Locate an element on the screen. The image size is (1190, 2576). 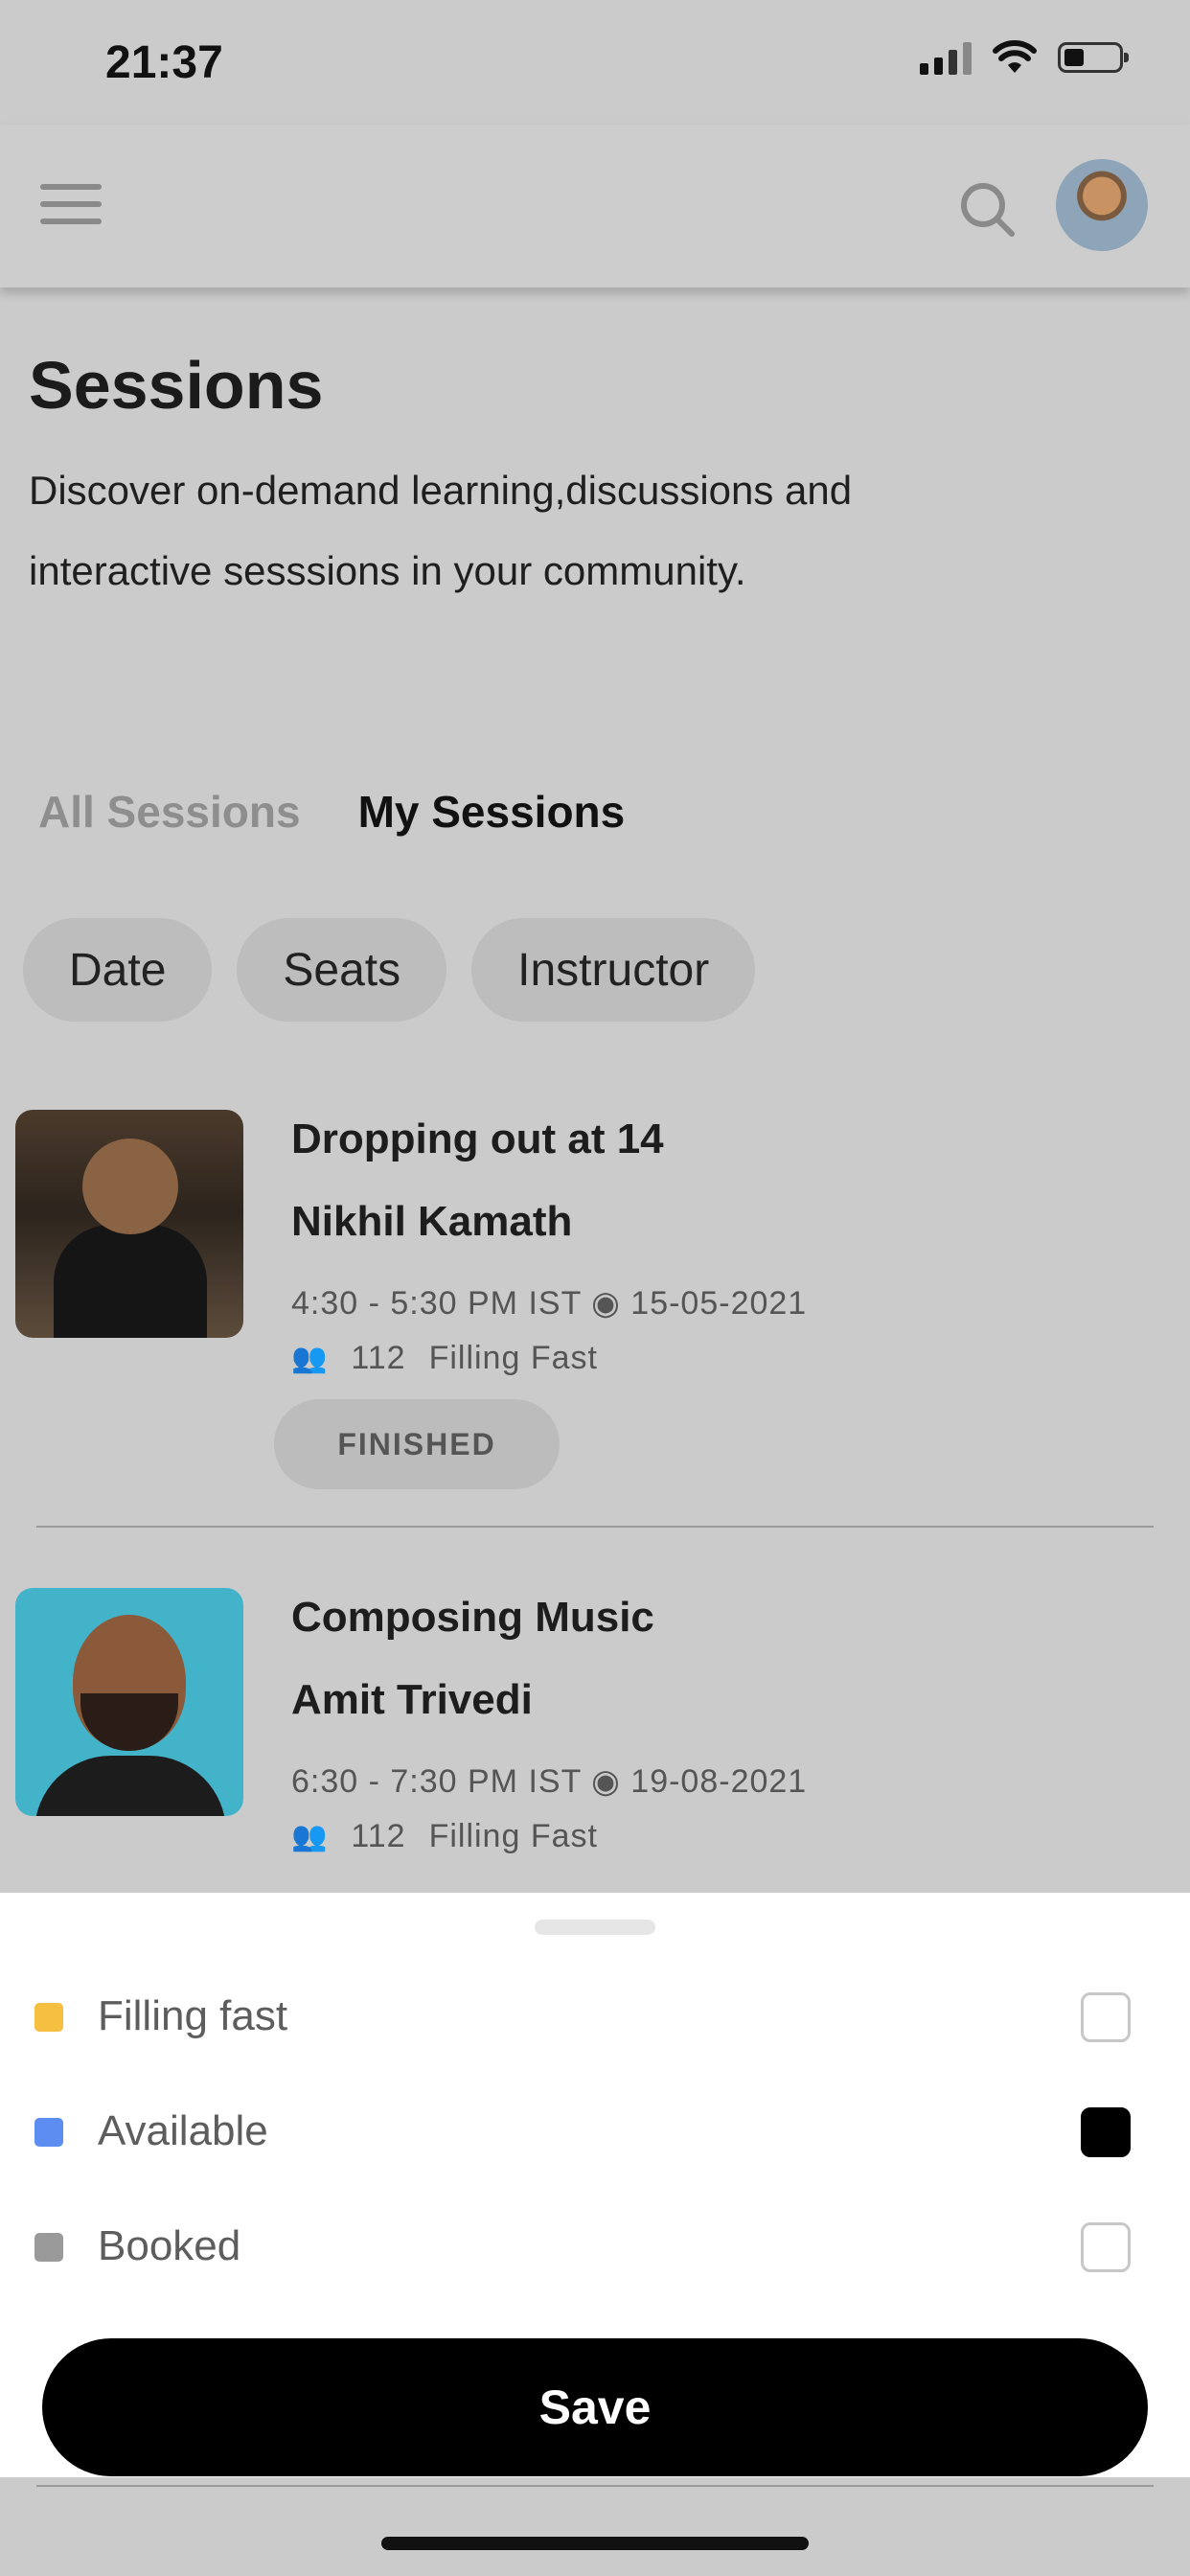
session-time: 6:30 - 7:30 PM IST ◉ 19-08-2021 is located at coordinates (549, 1782).